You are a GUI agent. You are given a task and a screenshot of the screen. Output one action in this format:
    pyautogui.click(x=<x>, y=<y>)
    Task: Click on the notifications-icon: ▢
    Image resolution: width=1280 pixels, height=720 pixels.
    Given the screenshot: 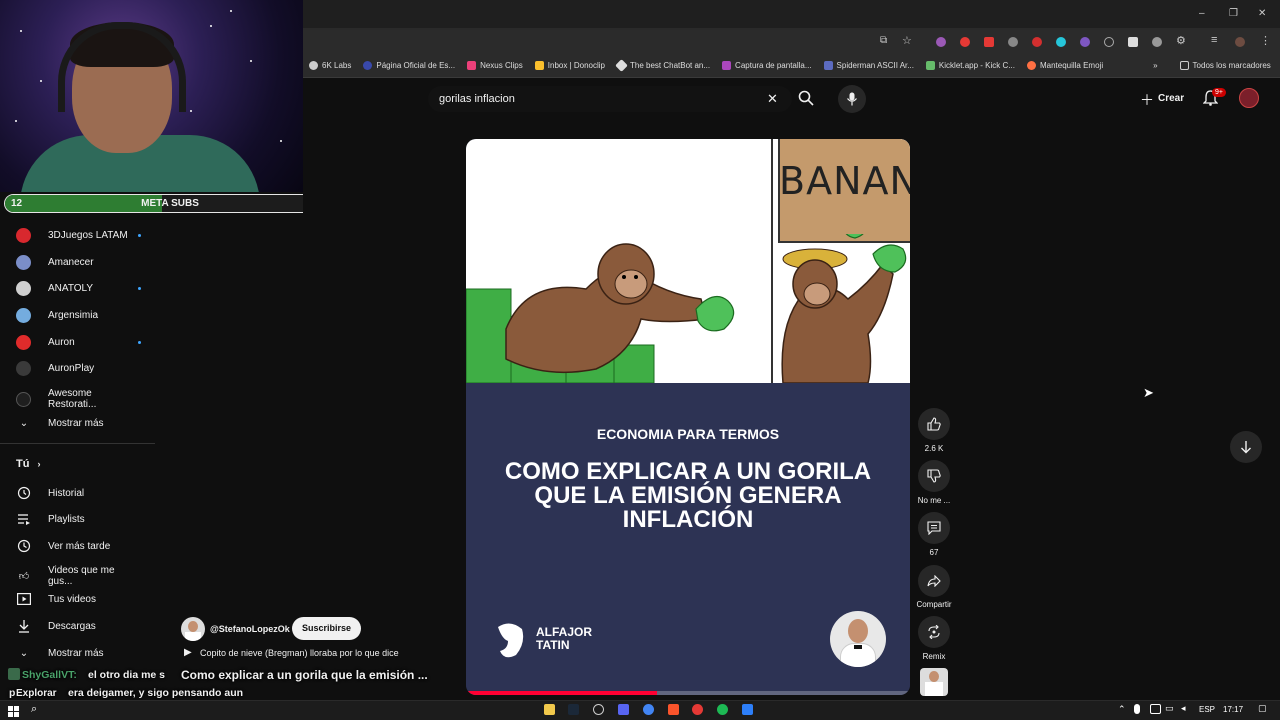 What is the action you would take?
    pyautogui.click(x=1262, y=708)
    